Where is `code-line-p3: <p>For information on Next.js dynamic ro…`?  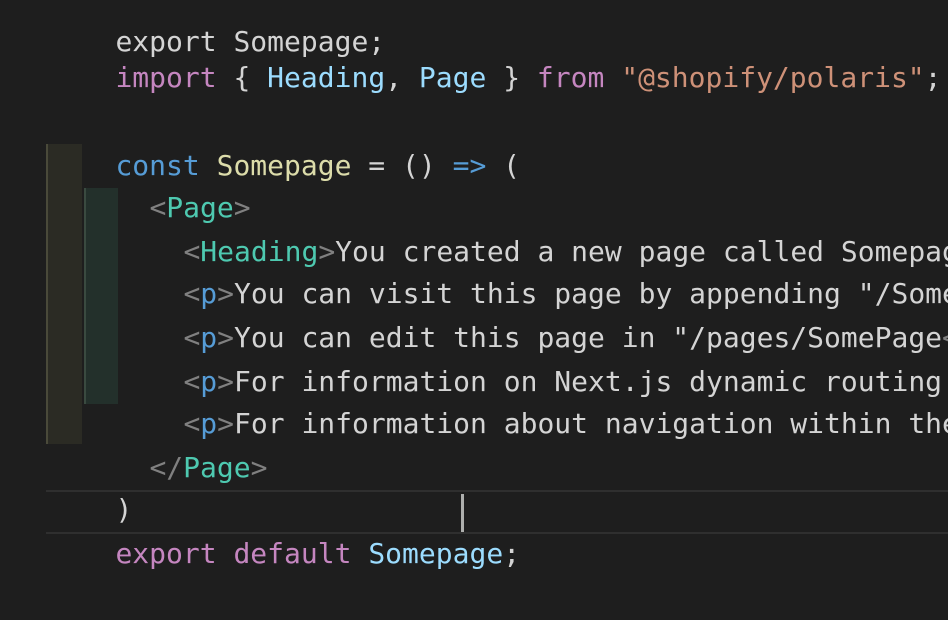
code-line-p3: <p>For information on Next.js dynamic ro… is located at coordinates (532, 357).